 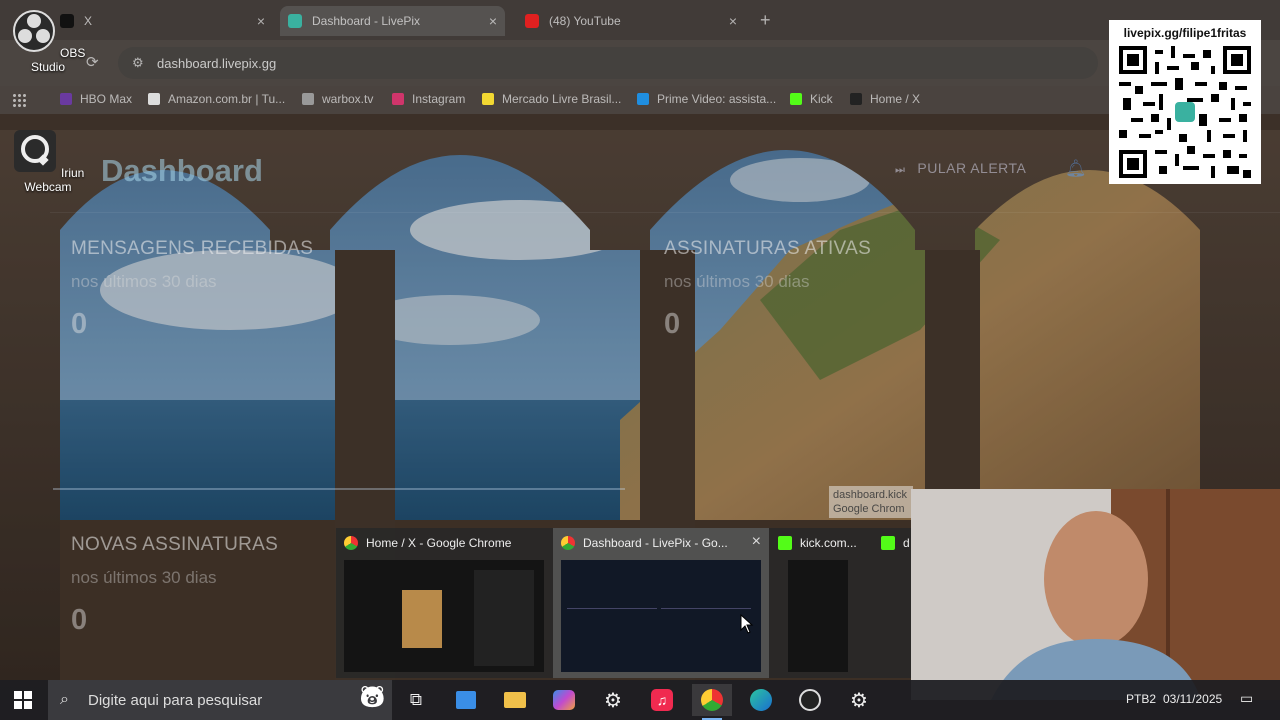 I want to click on webcam-feed-image, so click(x=1095, y=594).